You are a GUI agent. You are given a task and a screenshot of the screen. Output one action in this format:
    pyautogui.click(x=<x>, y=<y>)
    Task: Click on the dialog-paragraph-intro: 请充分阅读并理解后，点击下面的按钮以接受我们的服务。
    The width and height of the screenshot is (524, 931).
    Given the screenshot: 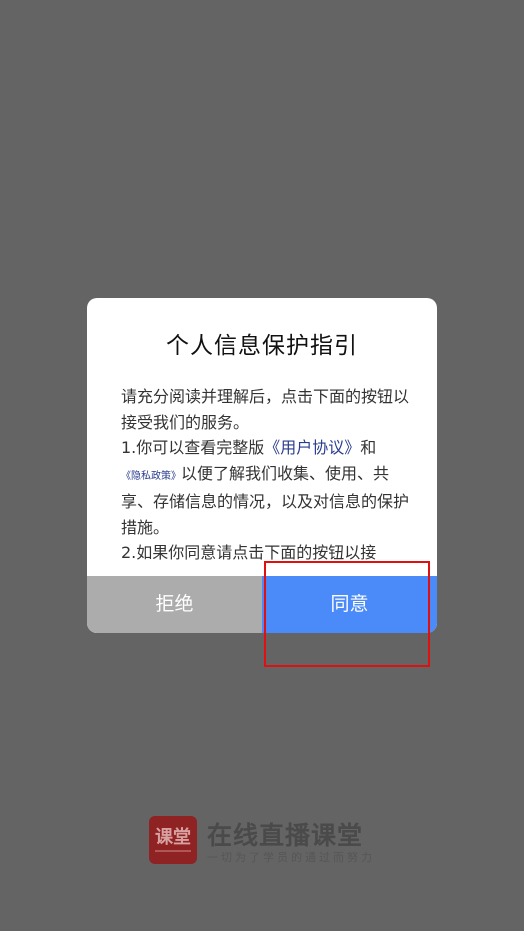 What is the action you would take?
    pyautogui.click(x=265, y=409)
    